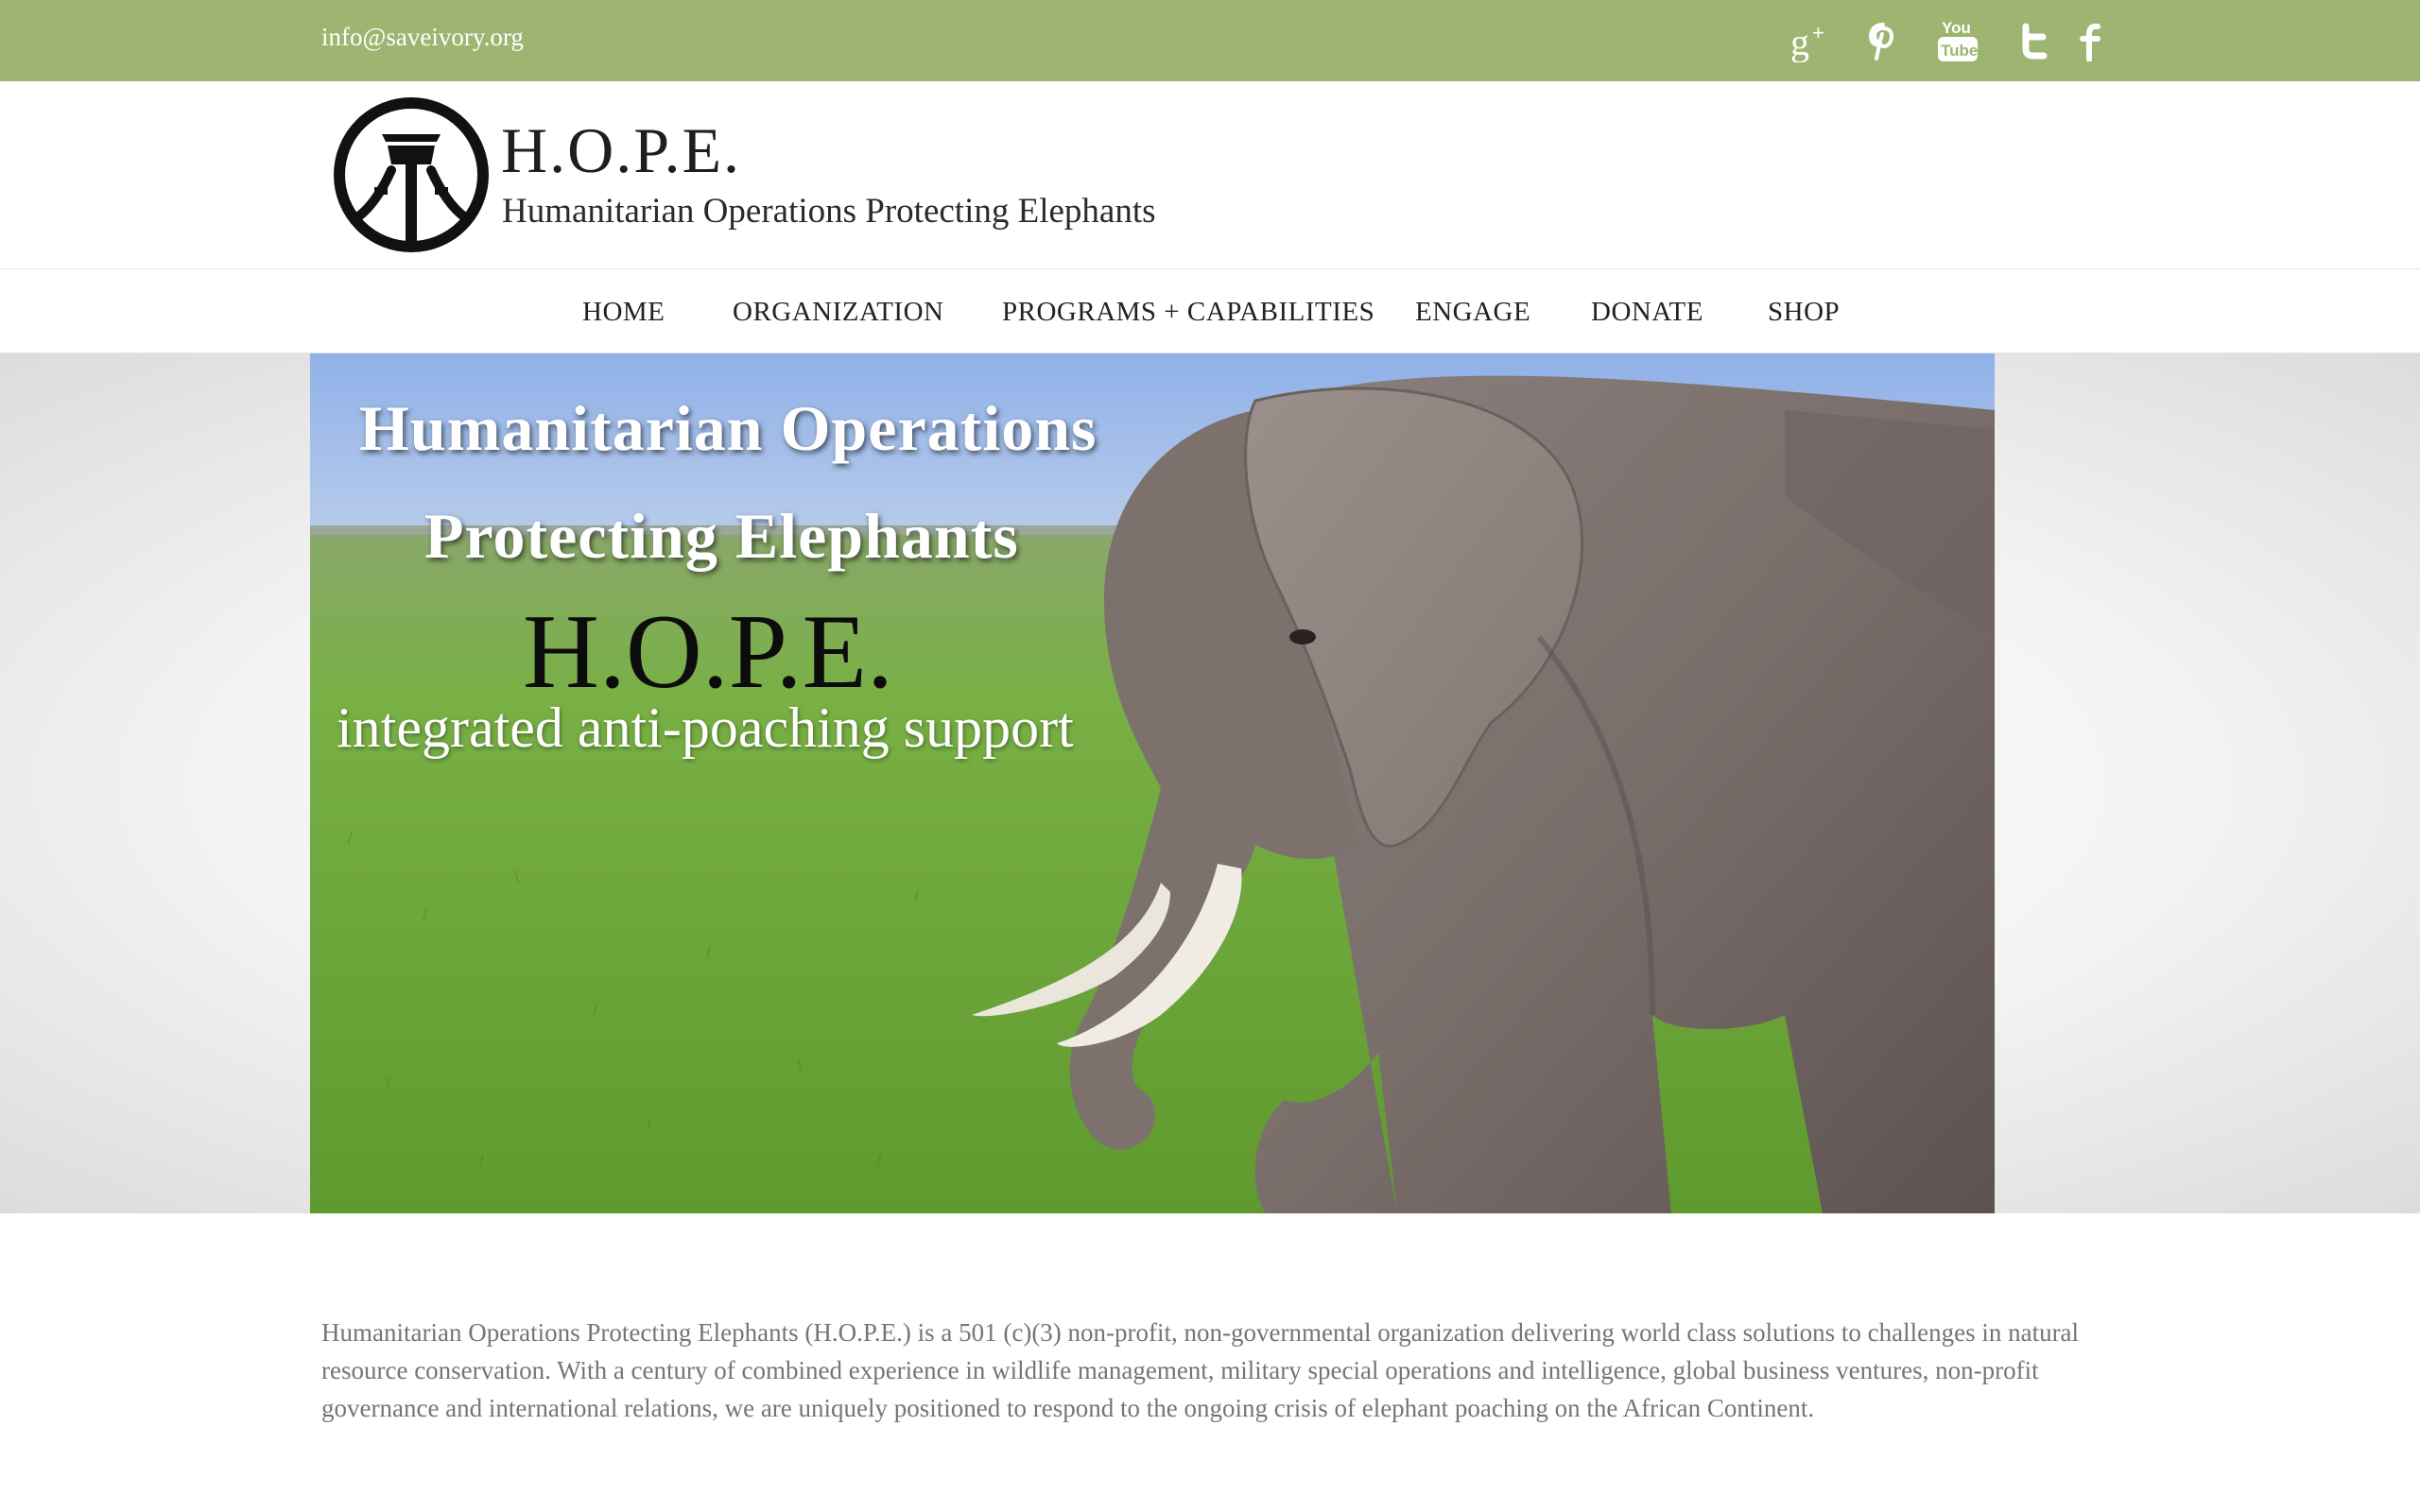 This screenshot has width=2420, height=1512. I want to click on hero-headline-line1: Humanitarian Operations, so click(728, 428).